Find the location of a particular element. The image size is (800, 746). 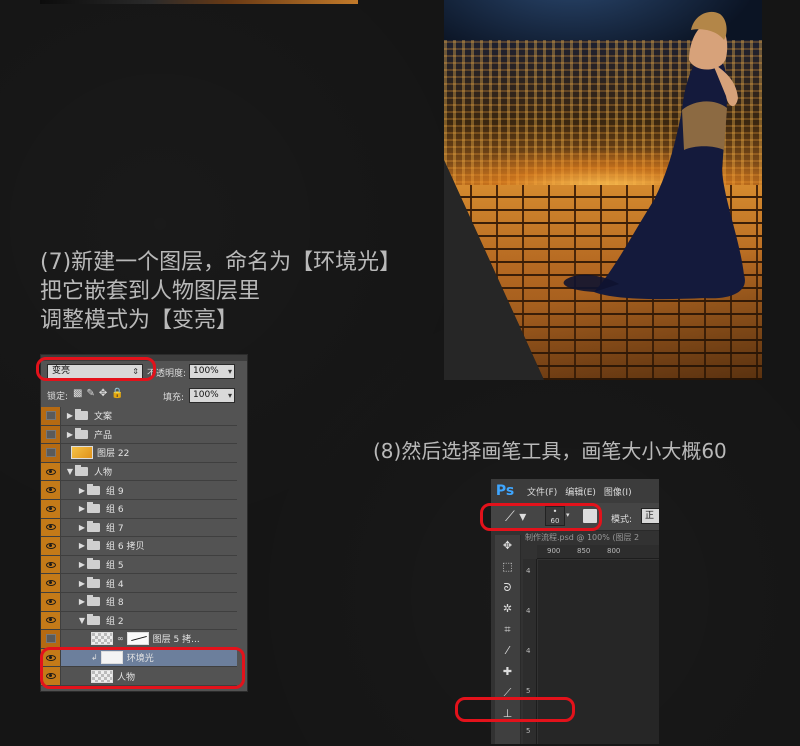

lock-label: 锁定: is located at coordinates (58, 397).